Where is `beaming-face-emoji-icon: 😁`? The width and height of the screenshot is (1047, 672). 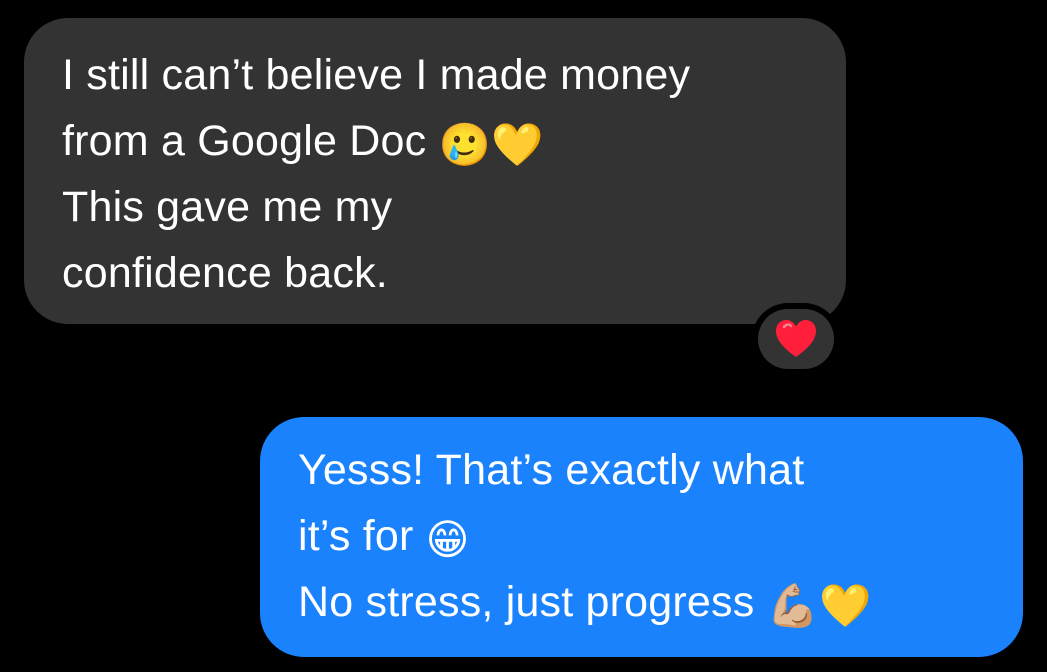 beaming-face-emoji-icon: 😁 is located at coordinates (447, 539).